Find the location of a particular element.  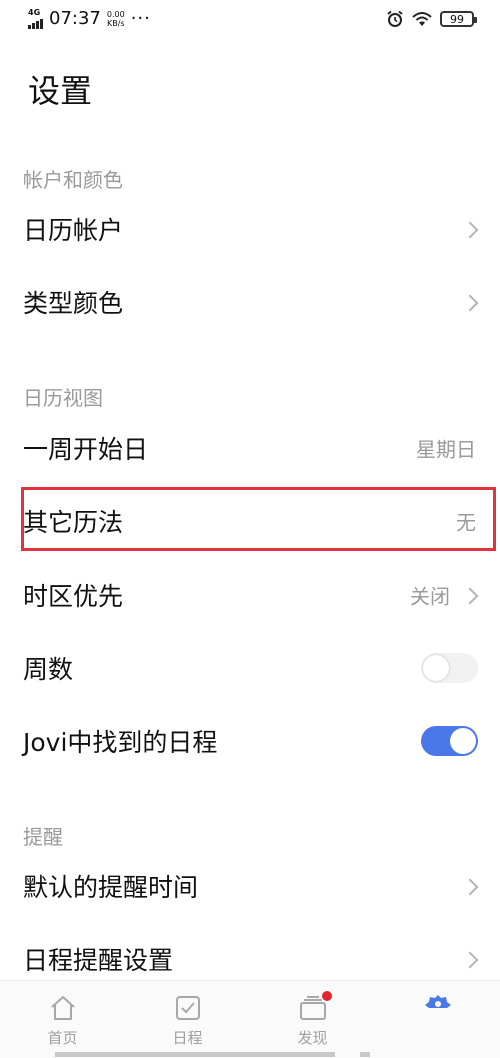

more-notifications-icon: ··· is located at coordinates (140, 18).